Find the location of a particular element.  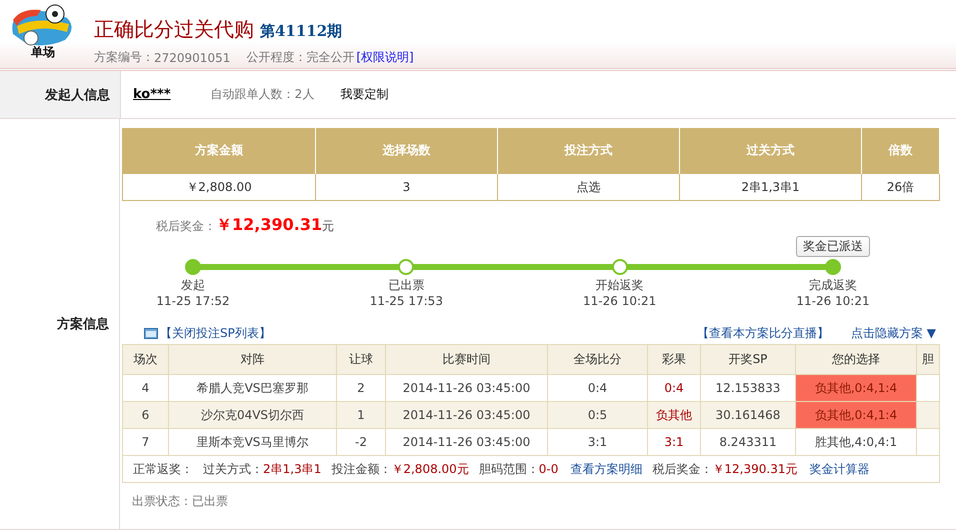

column-header: 胆 is located at coordinates (928, 359).